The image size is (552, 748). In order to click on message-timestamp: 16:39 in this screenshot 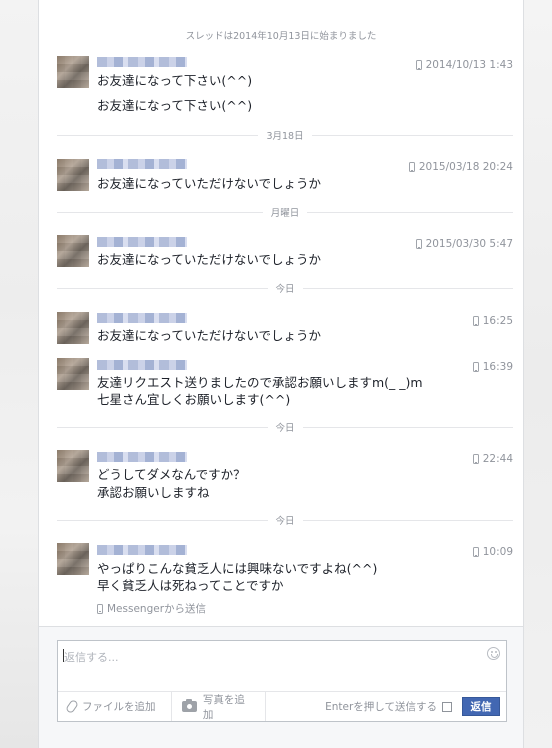, I will do `click(492, 367)`.